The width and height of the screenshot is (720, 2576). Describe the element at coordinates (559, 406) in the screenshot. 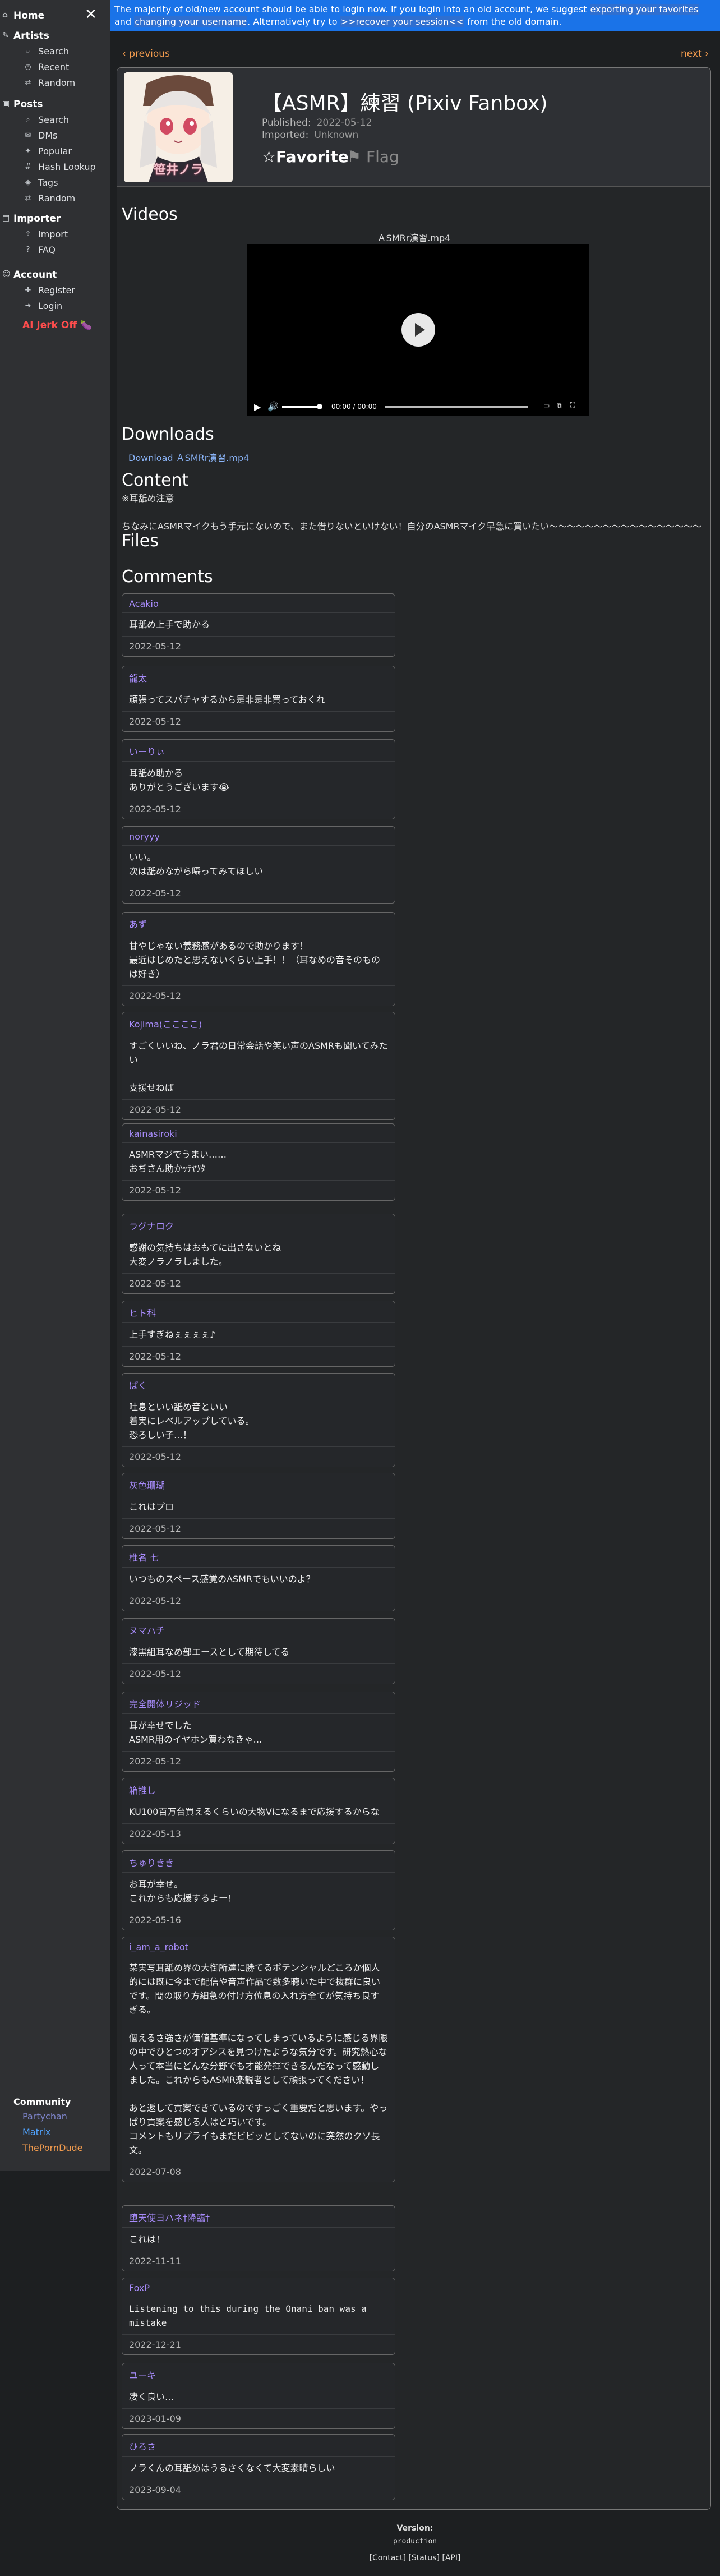

I see `pip-icon: ⧉` at that location.